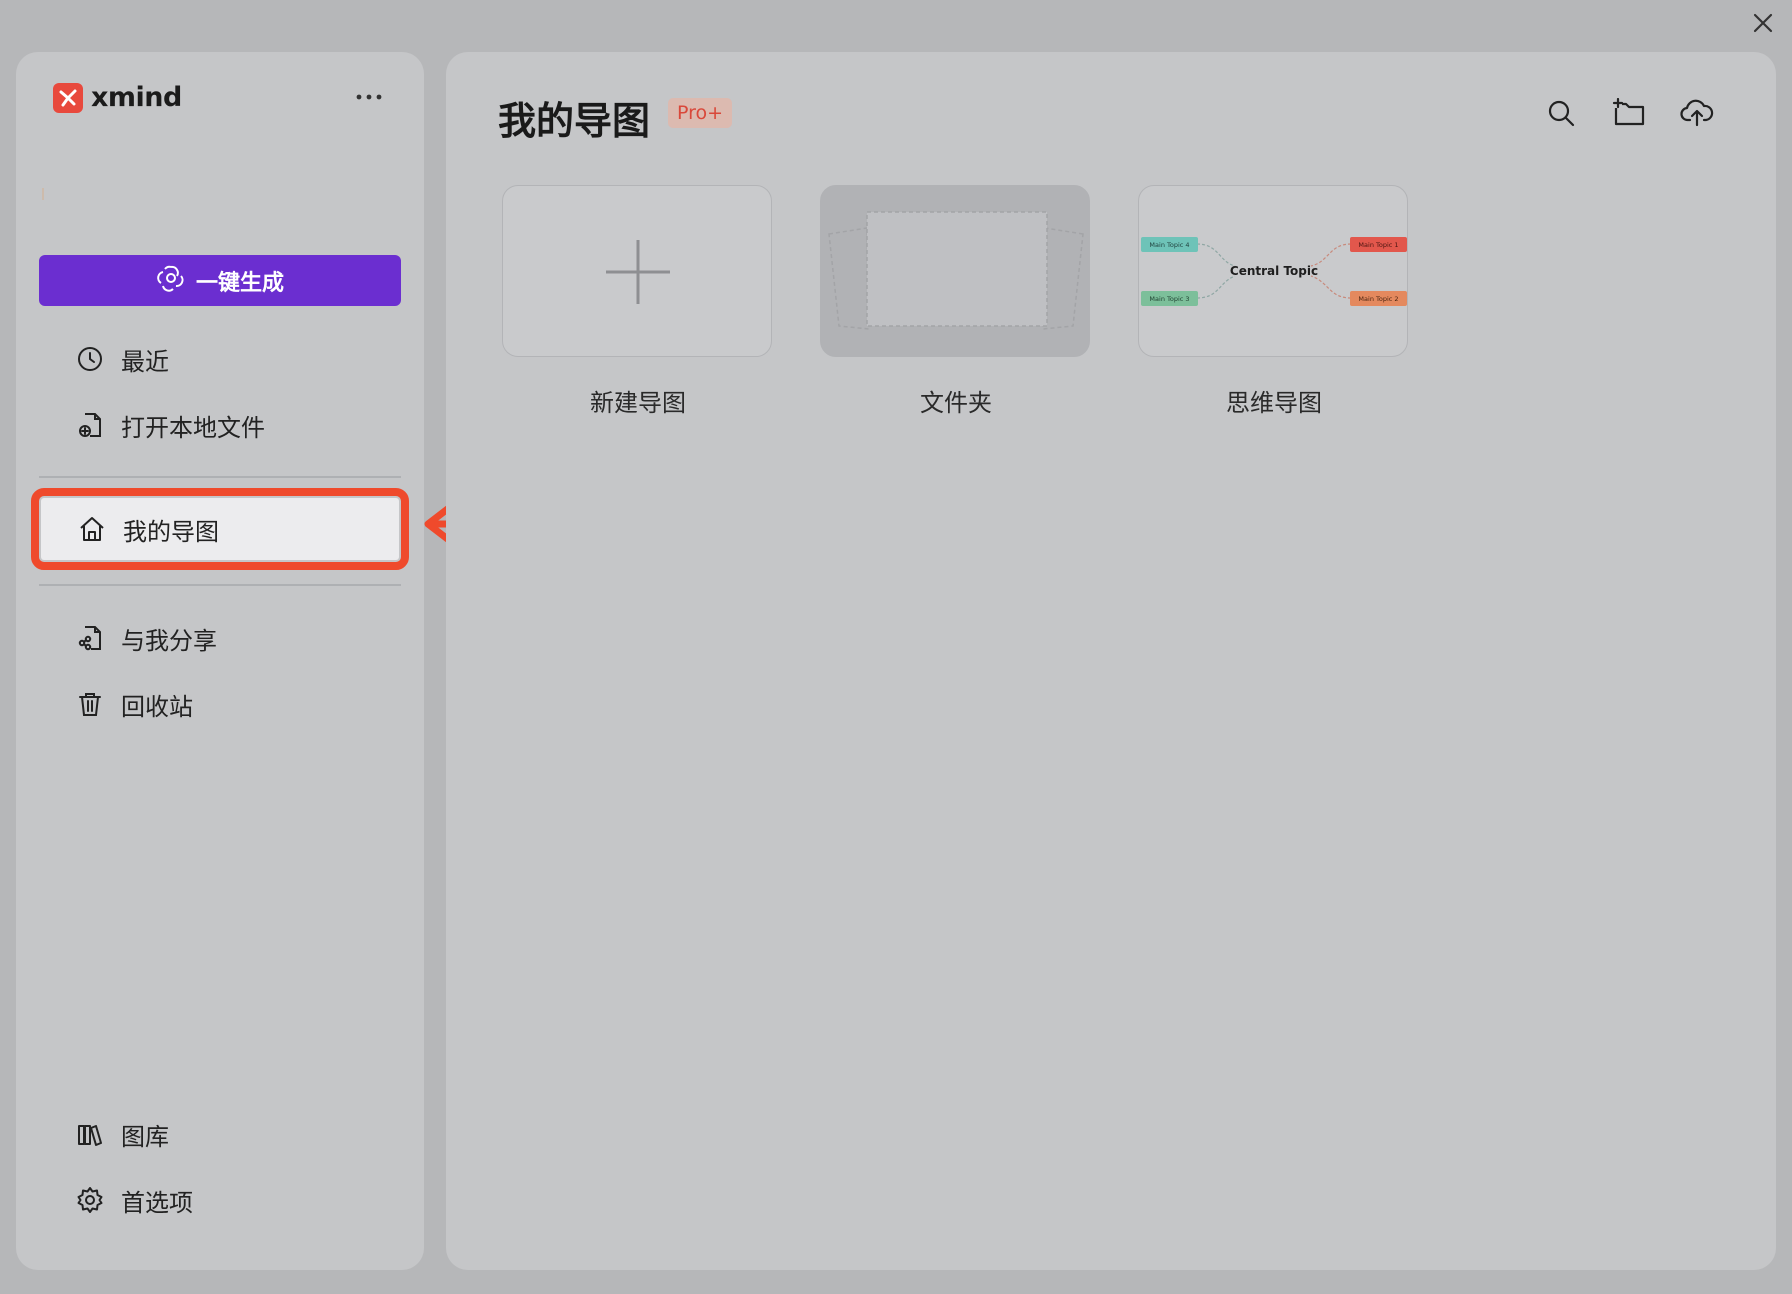  What do you see at coordinates (700, 113) in the screenshot?
I see `pro-badge: Pro+` at bounding box center [700, 113].